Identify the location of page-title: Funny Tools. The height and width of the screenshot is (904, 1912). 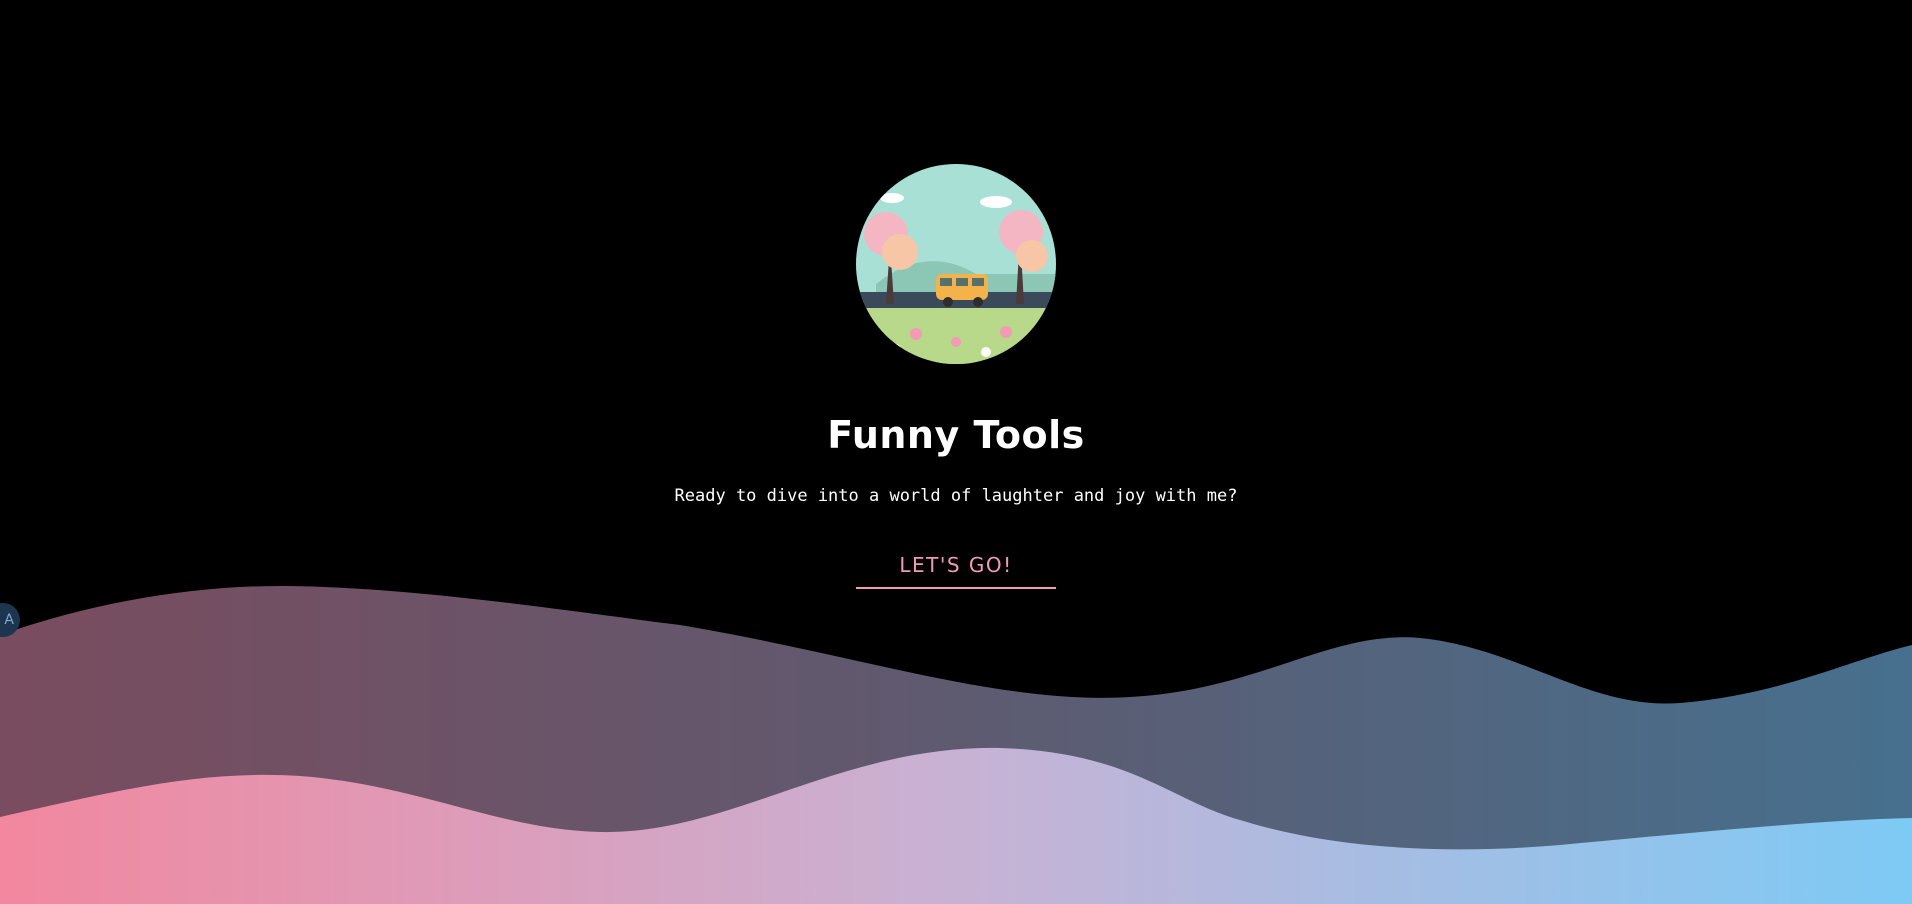
(956, 435).